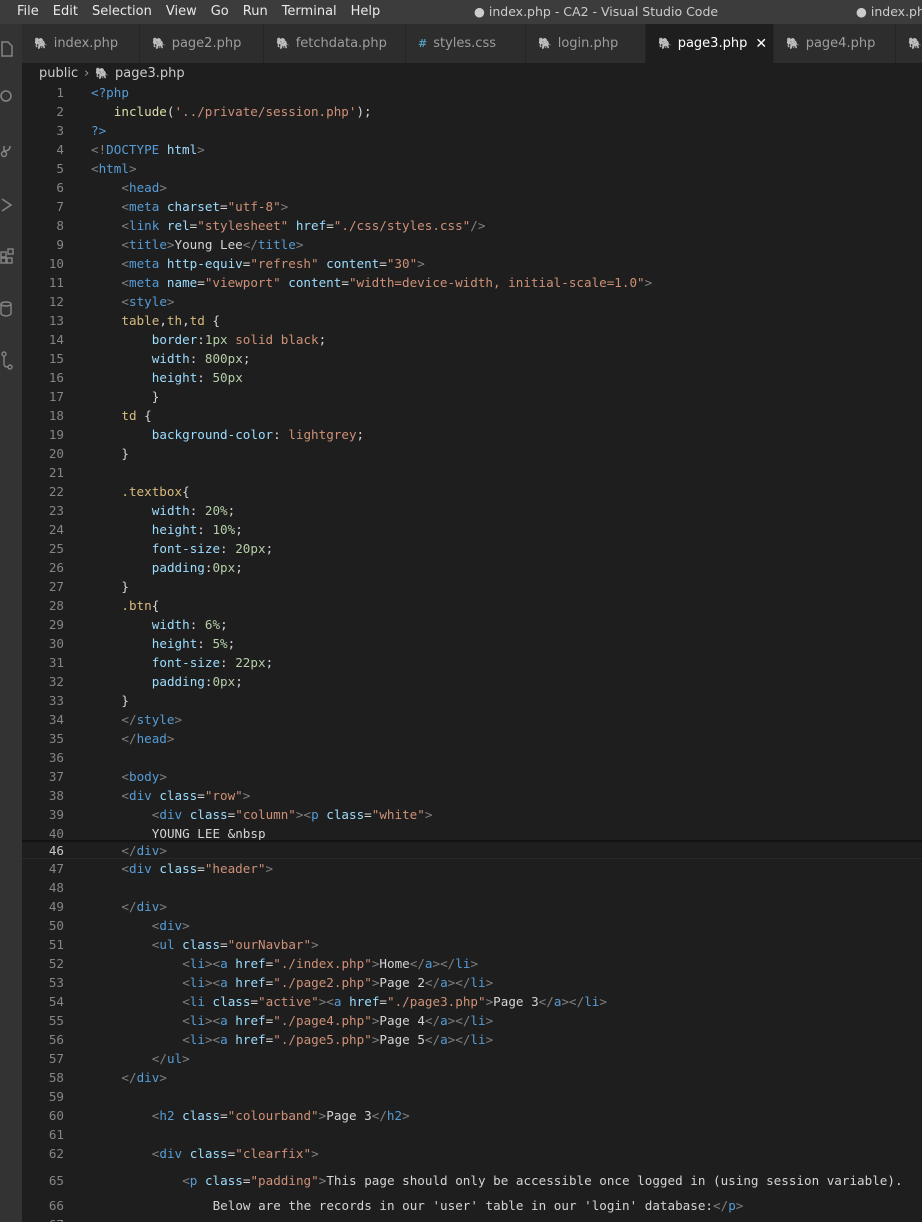  I want to click on code-line: 35 </head>, so click(472, 738).